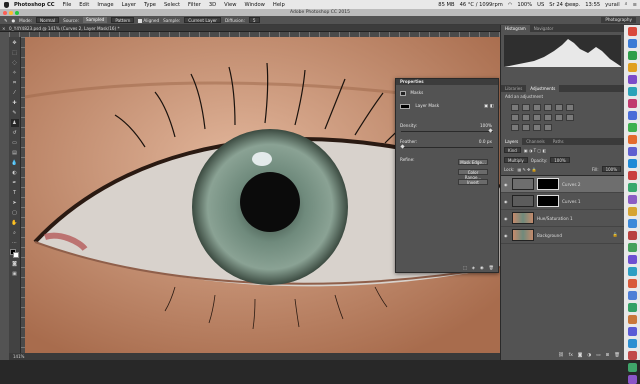  I want to click on blur-tool-icon: 💧, so click(15, 163).